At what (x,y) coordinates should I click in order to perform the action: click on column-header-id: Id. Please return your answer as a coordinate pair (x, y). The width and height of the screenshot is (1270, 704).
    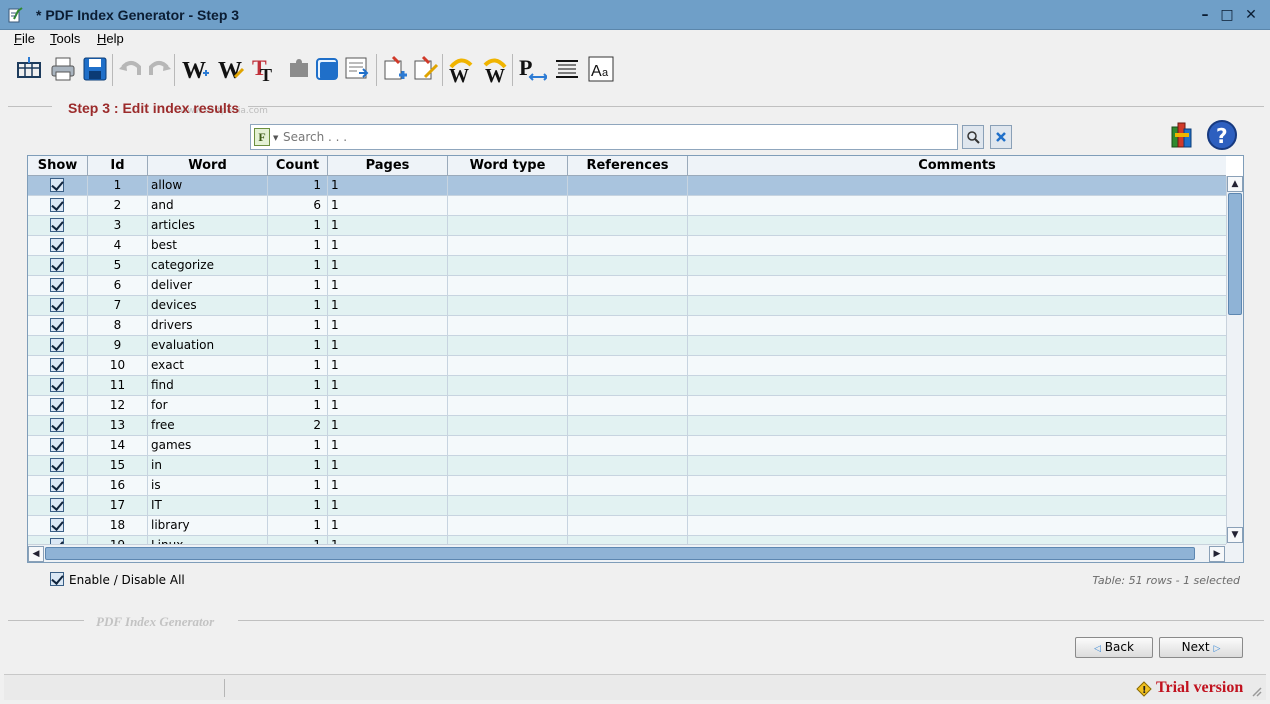
    Looking at the image, I should click on (118, 166).